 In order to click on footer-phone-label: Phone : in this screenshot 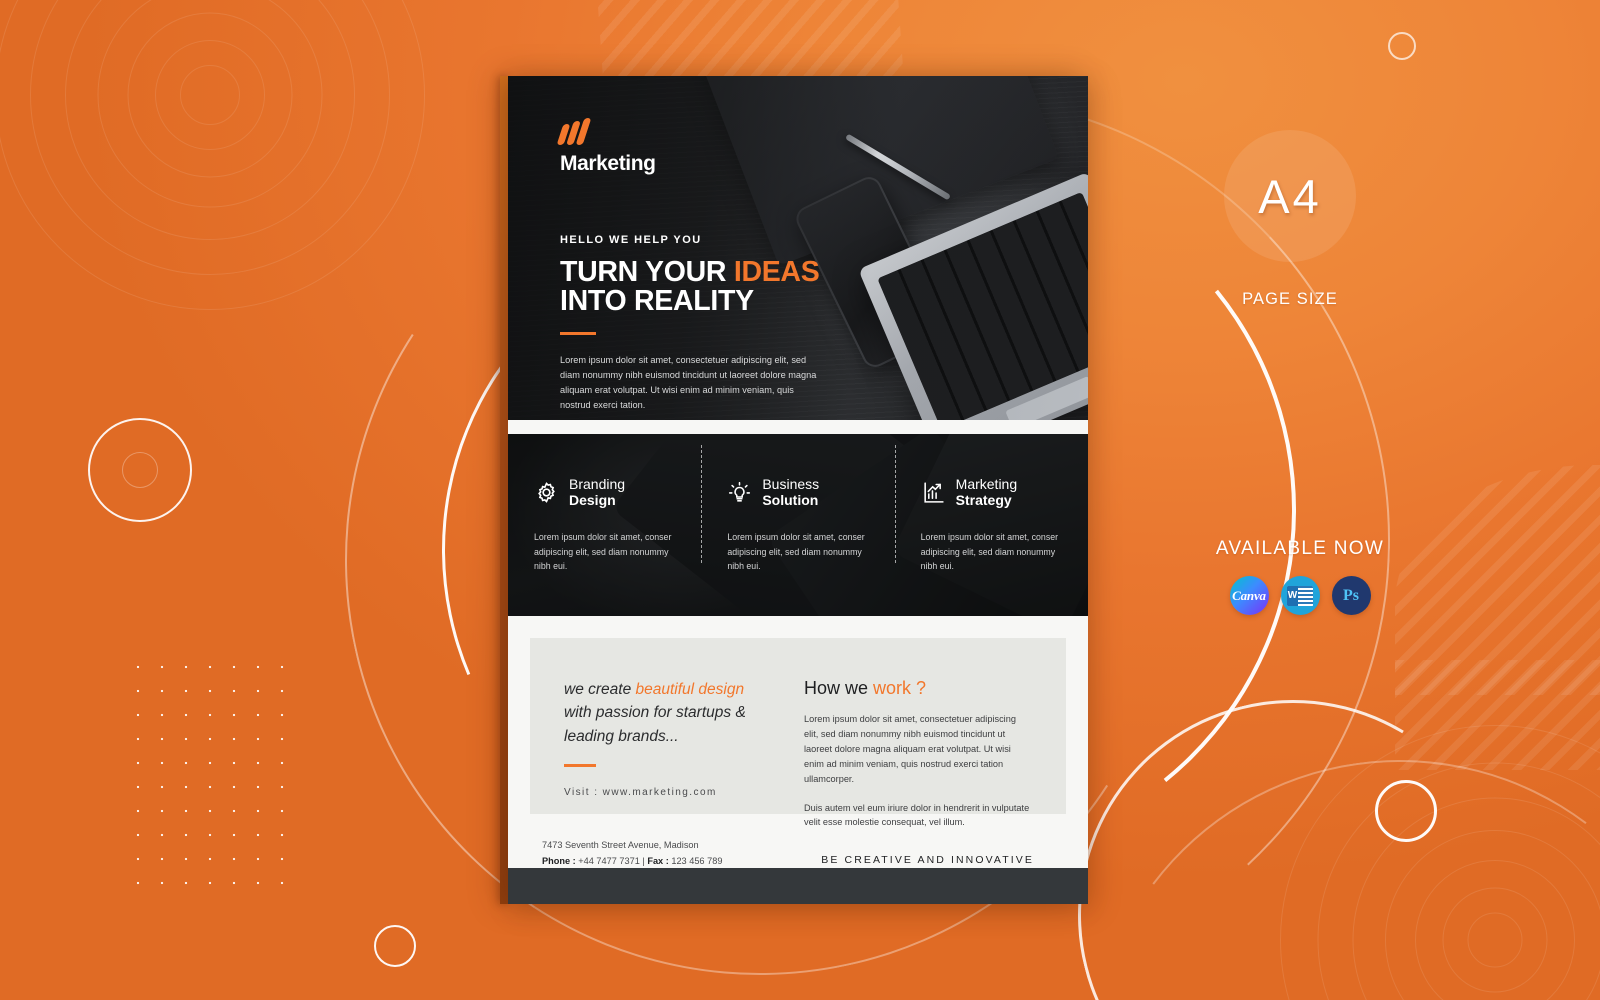, I will do `click(559, 860)`.